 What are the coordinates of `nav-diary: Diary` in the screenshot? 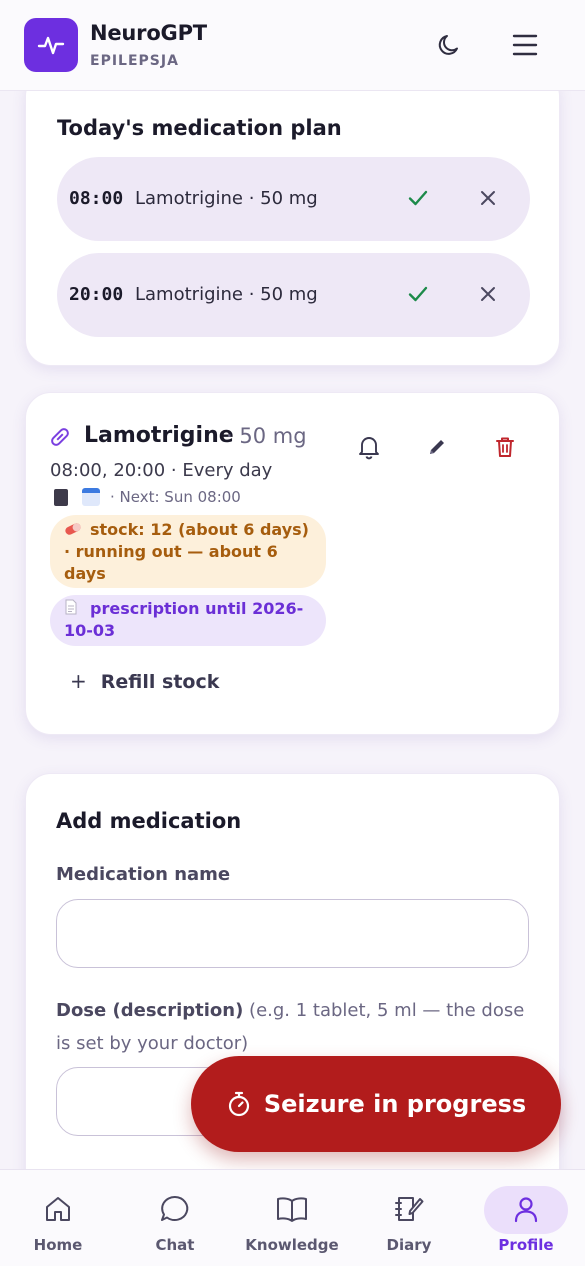 It's located at (409, 1221).